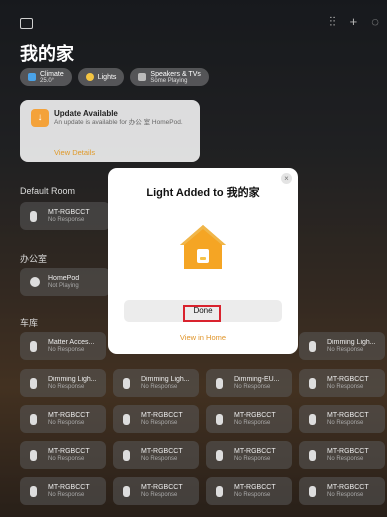 Image resolution: width=387 pixels, height=517 pixels. What do you see at coordinates (203, 247) in the screenshot?
I see `home-icon` at bounding box center [203, 247].